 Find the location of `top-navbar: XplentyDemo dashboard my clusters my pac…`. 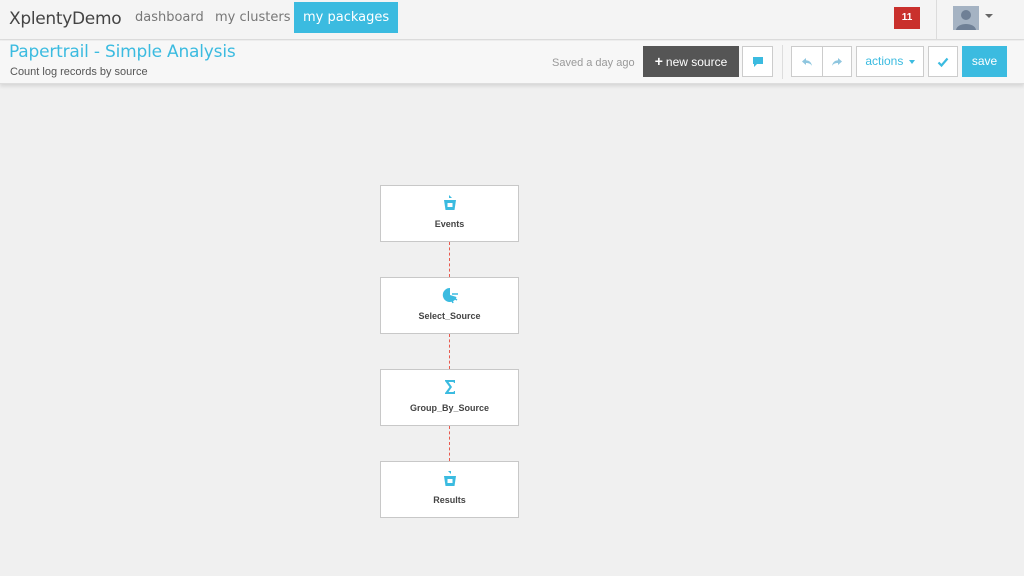

top-navbar: XplentyDemo dashboard my clusters my pac… is located at coordinates (512, 20).